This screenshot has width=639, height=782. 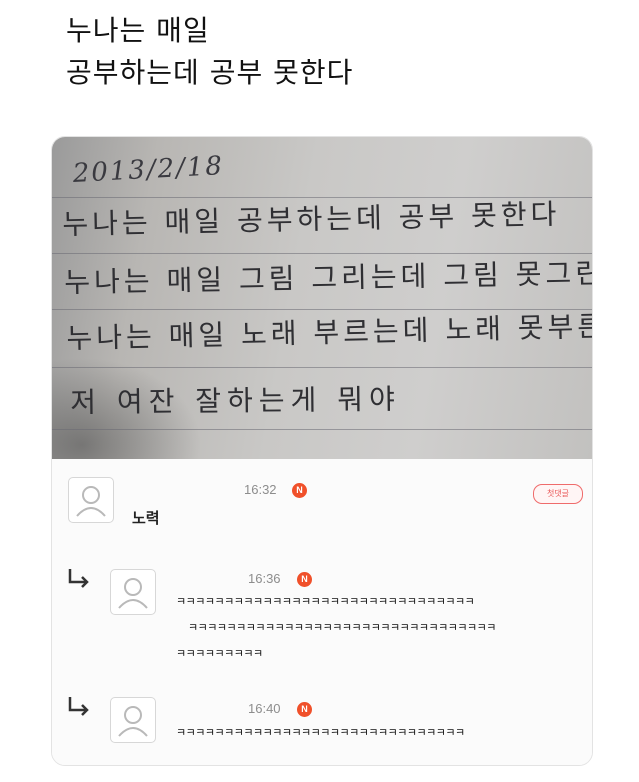 I want to click on reply-text-line: ㅋㅋㅋㅋㅋㅋㅋㅋㅋㅋㅋㅋㅋㅋㅋㅋㅋㅋㅋㅋㅋㅋㅋㅋㅋㅋㅋㅋㅋㅋㅋ, so click(x=325, y=601).